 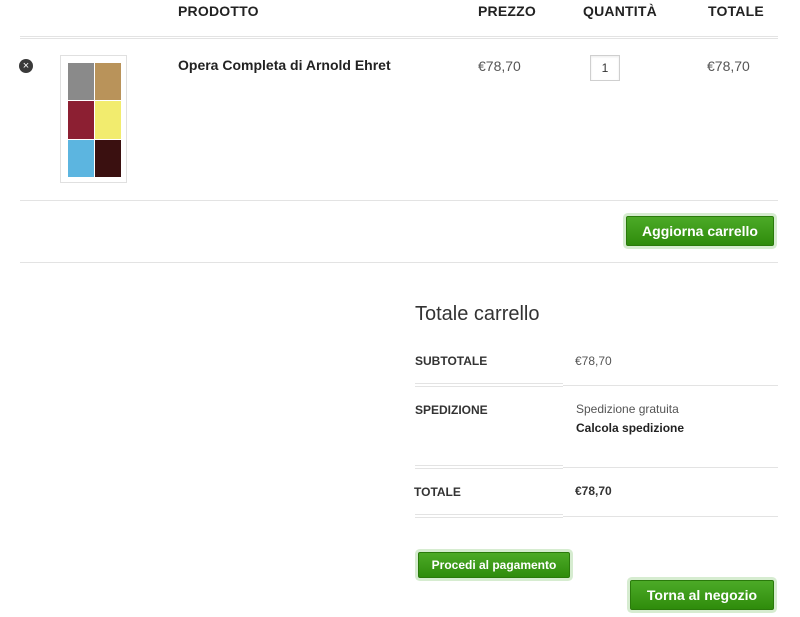 I want to click on back-to-shop-button: Torna al negozio, so click(x=702, y=595).